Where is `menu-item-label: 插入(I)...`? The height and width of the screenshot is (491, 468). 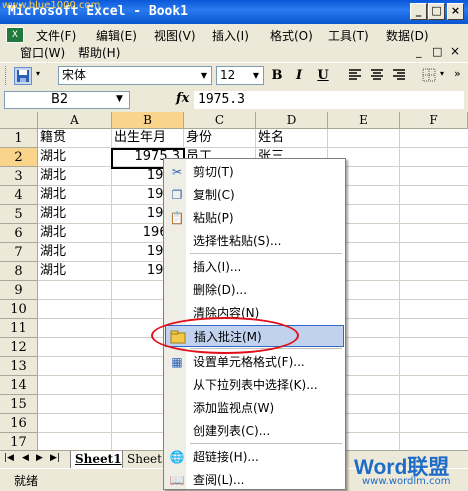
menu-item-label: 插入(I)... is located at coordinates (217, 267).